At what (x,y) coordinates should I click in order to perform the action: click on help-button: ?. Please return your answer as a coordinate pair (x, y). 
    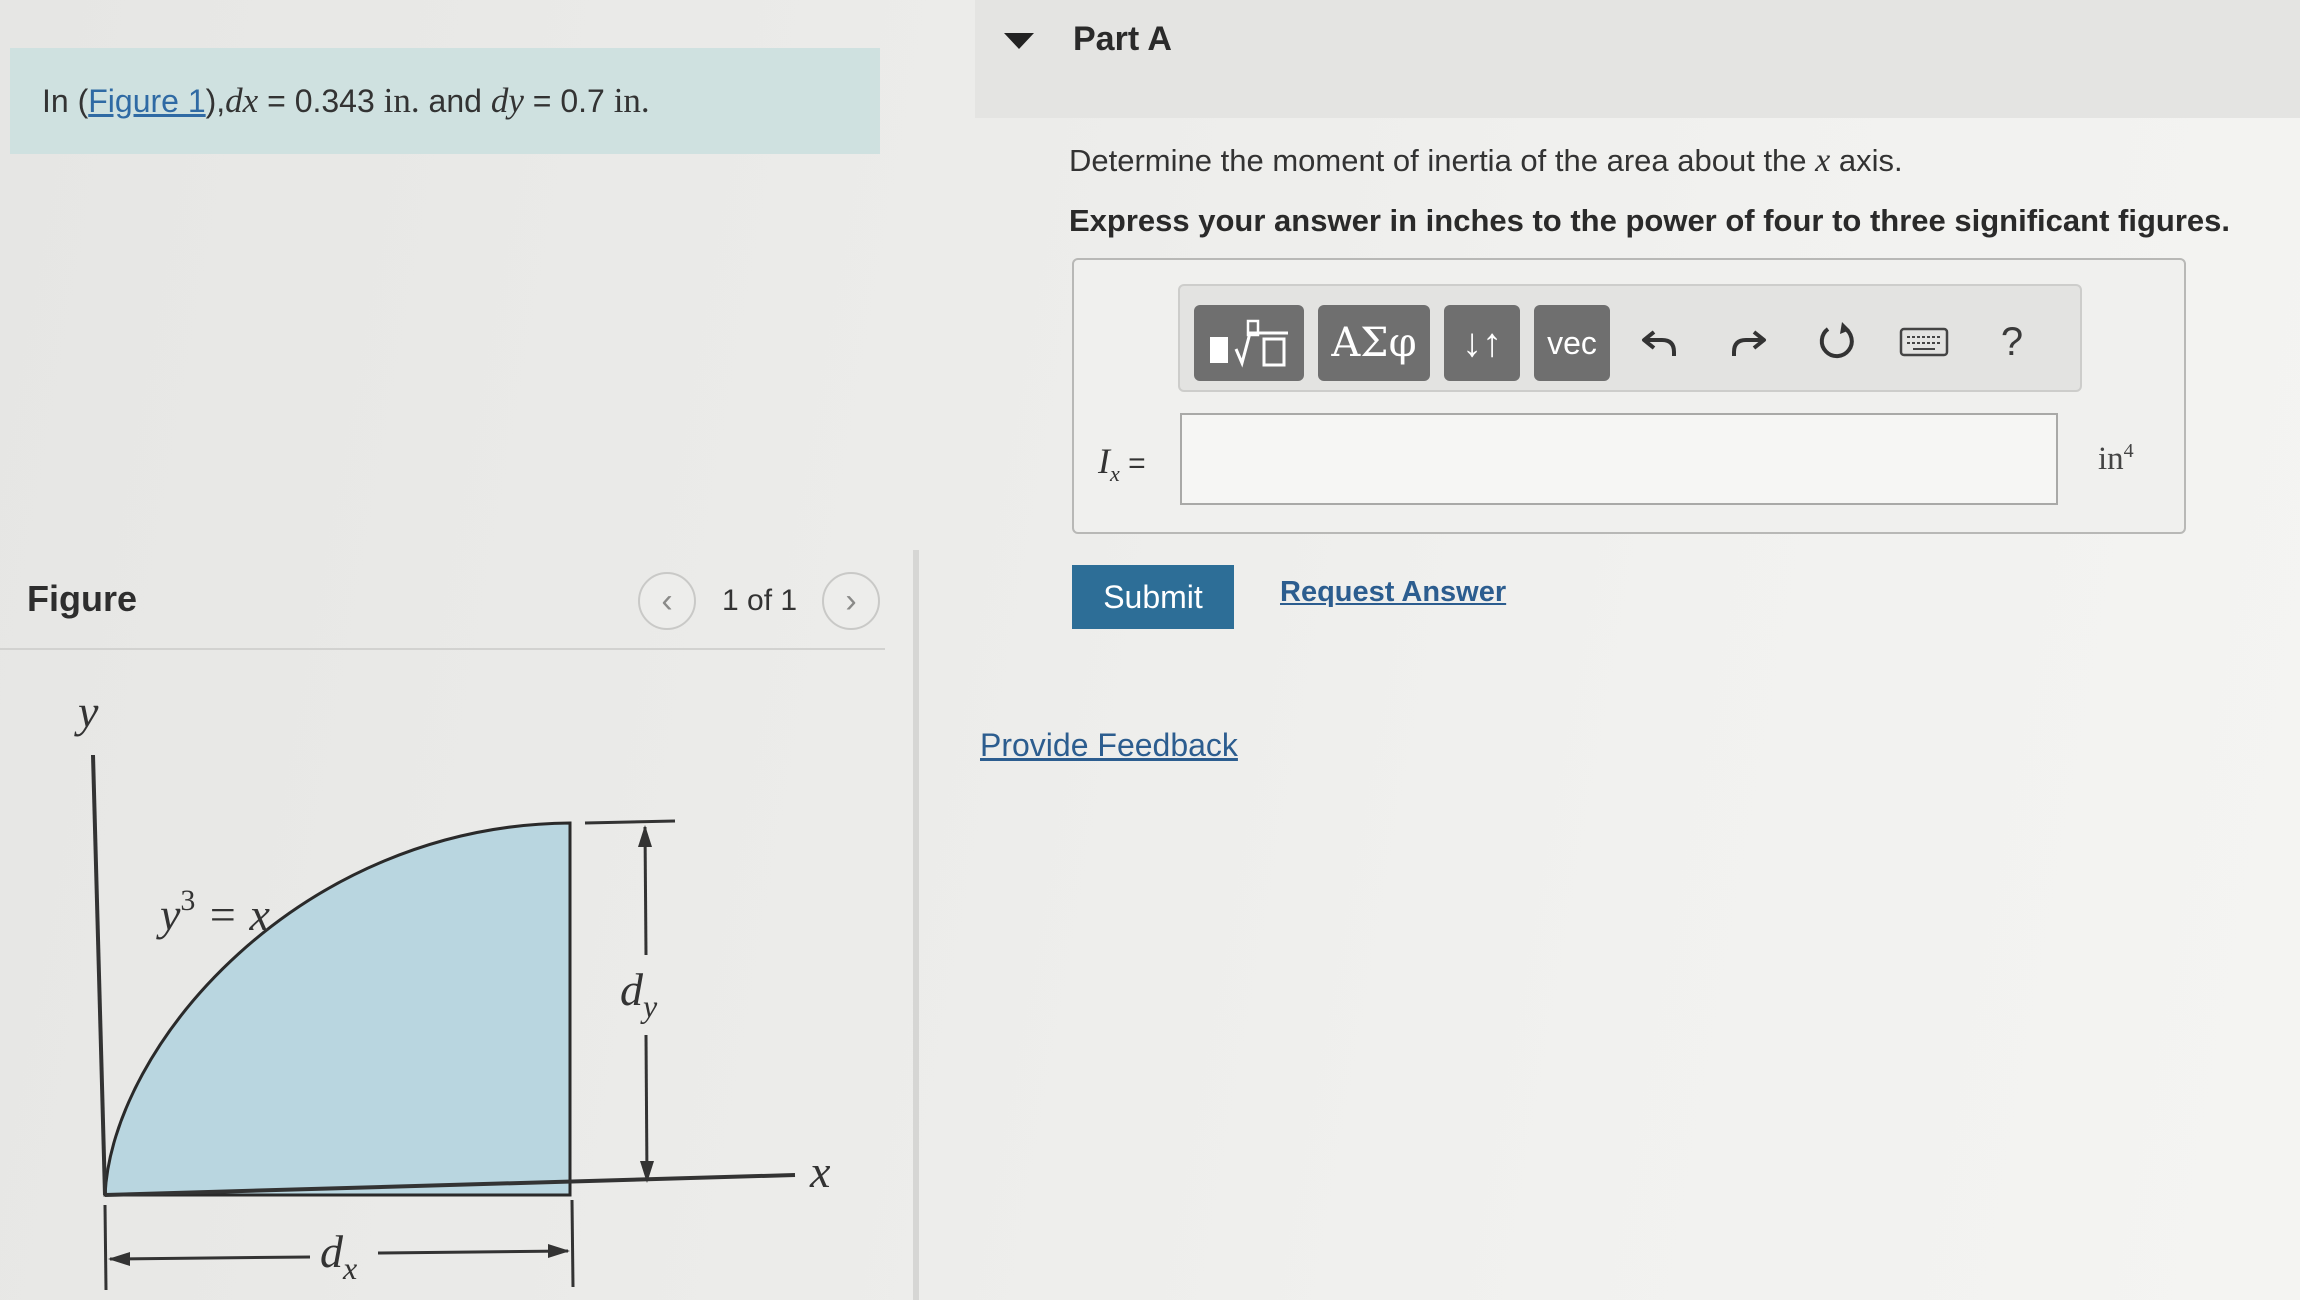
    Looking at the image, I should click on (2012, 342).